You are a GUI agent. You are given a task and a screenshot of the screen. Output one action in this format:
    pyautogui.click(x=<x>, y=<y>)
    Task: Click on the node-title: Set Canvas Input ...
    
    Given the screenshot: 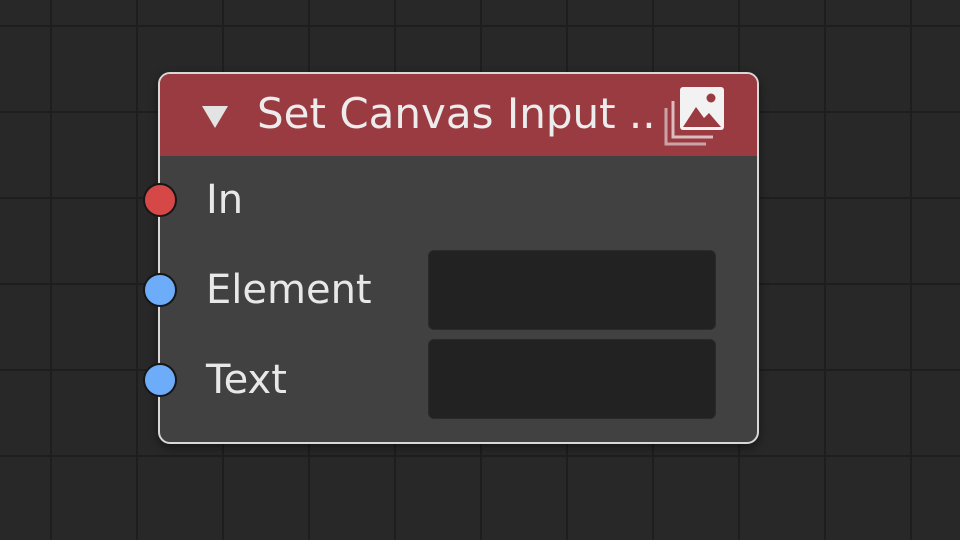 What is the action you would take?
    pyautogui.click(x=457, y=113)
    